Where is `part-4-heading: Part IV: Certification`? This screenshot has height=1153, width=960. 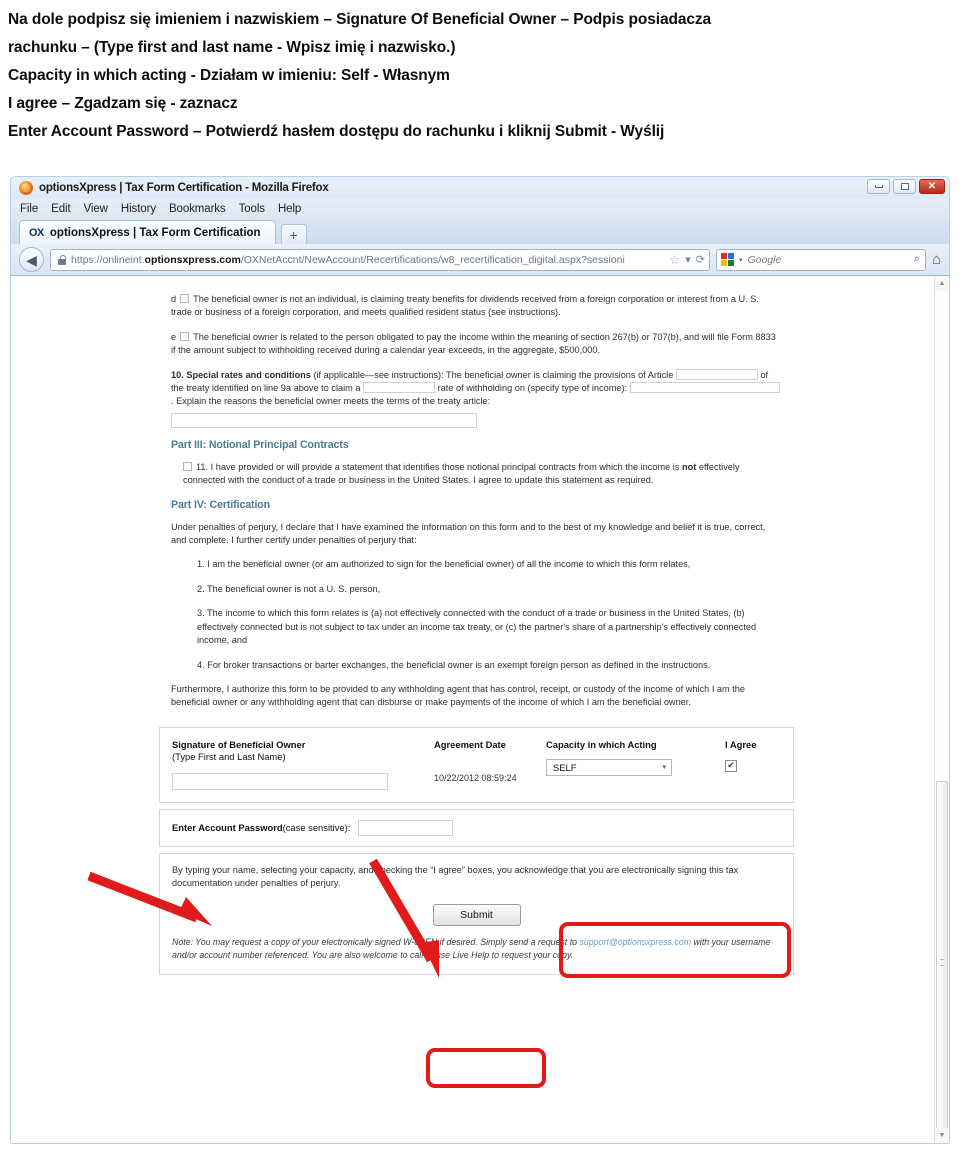 part-4-heading: Part IV: Certification is located at coordinates (221, 504).